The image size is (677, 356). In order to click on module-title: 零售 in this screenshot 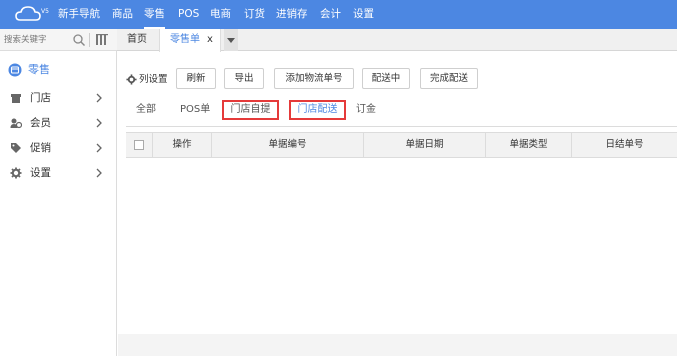, I will do `click(29, 70)`.